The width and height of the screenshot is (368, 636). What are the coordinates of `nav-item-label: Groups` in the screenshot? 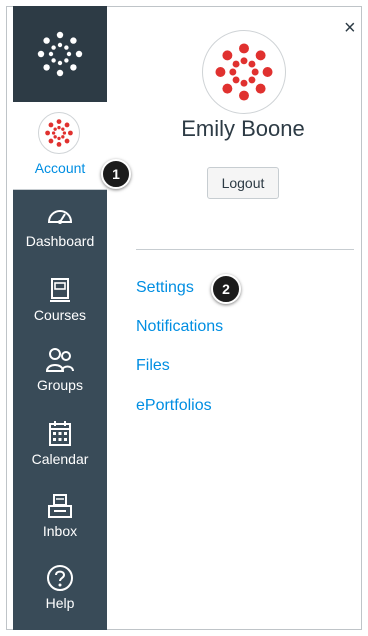 It's located at (60, 385).